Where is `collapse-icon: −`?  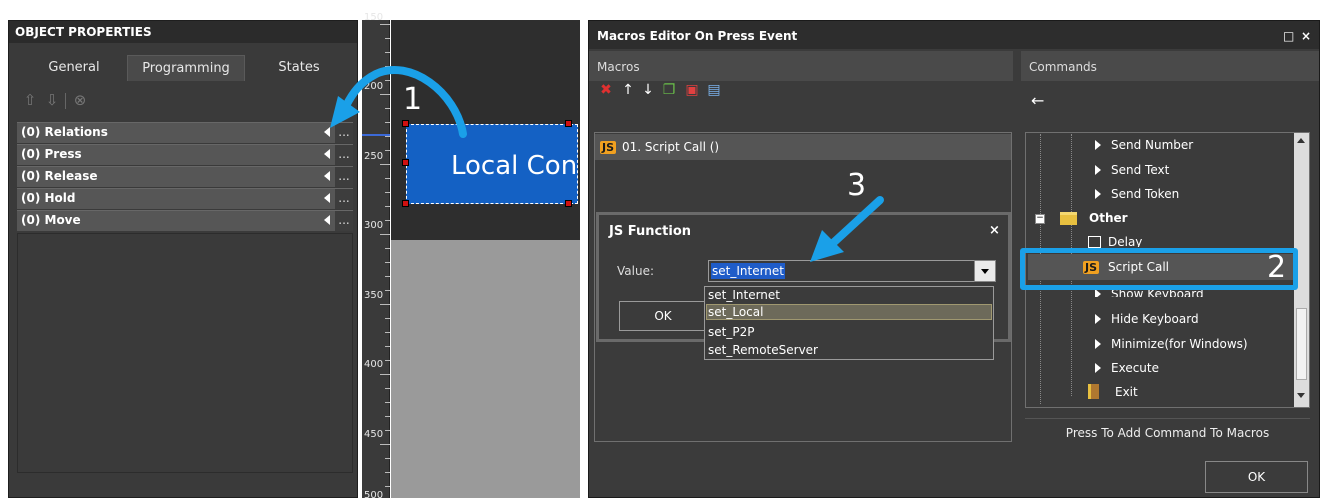
collapse-icon: − is located at coordinates (1040, 219).